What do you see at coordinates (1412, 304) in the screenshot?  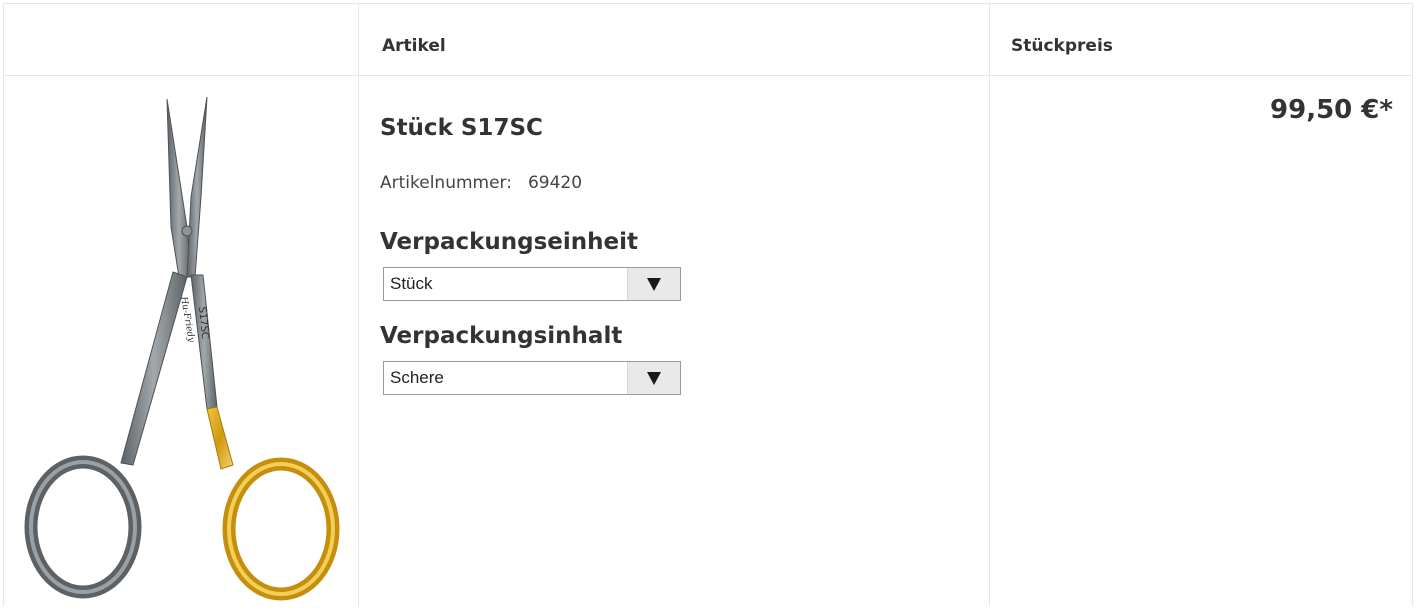 I see `table-right-border` at bounding box center [1412, 304].